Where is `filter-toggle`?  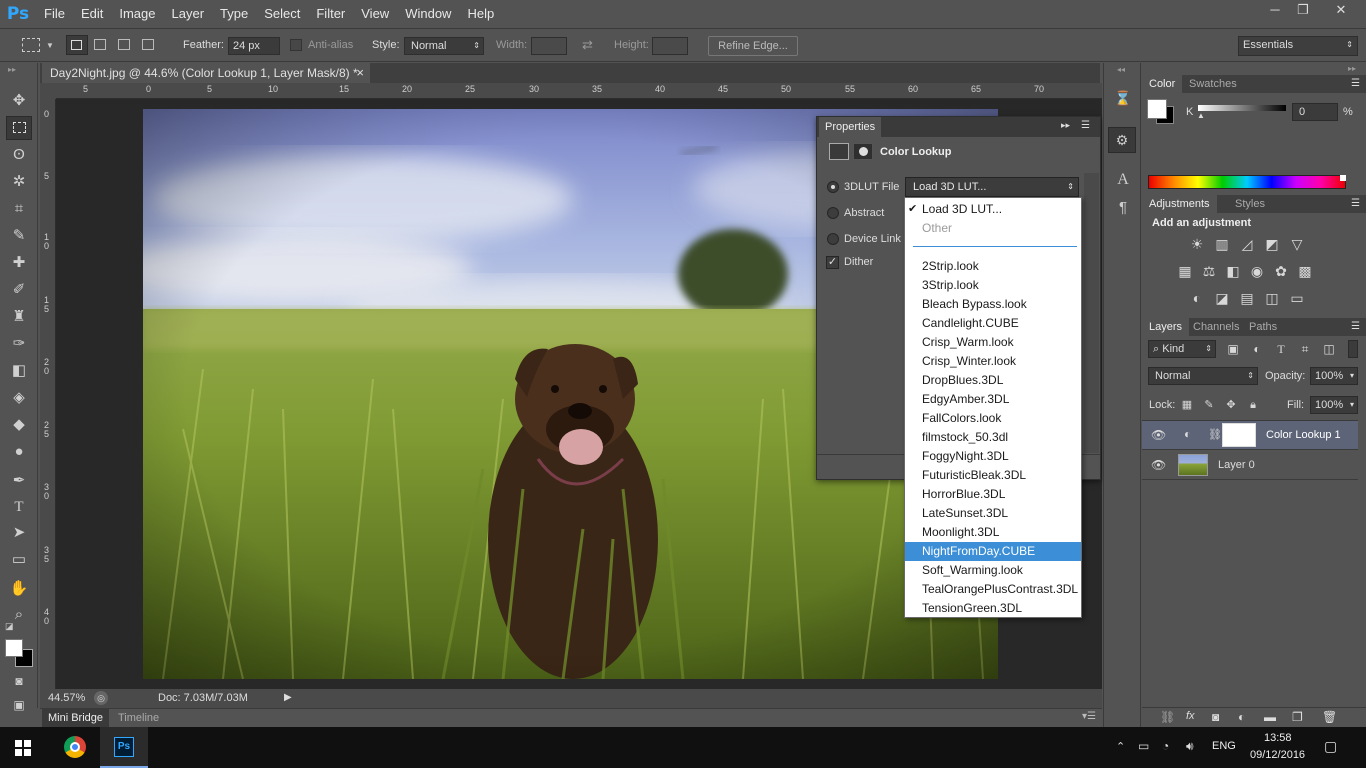 filter-toggle is located at coordinates (1353, 349).